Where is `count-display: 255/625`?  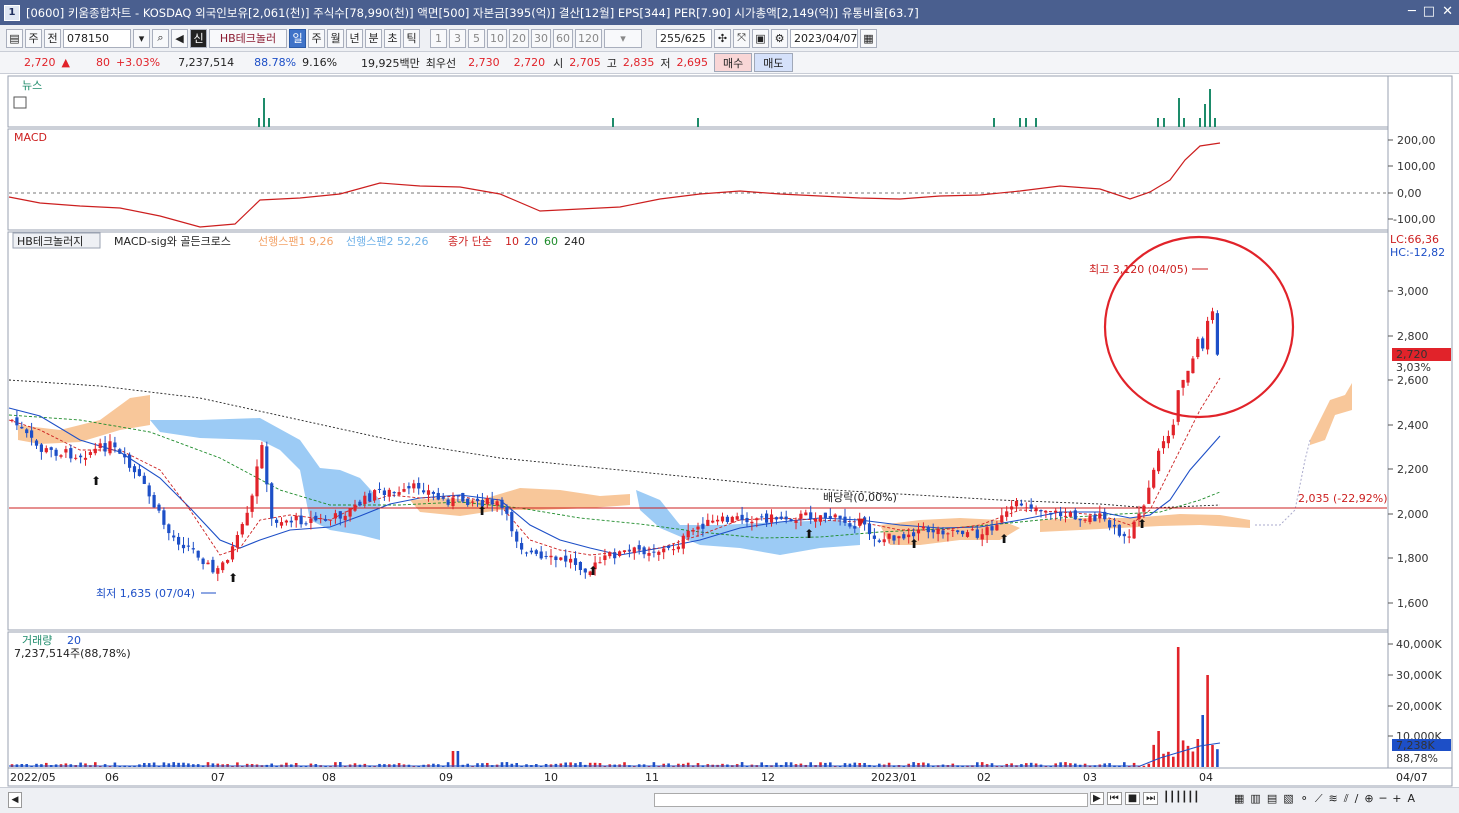
count-display: 255/625 is located at coordinates (684, 38).